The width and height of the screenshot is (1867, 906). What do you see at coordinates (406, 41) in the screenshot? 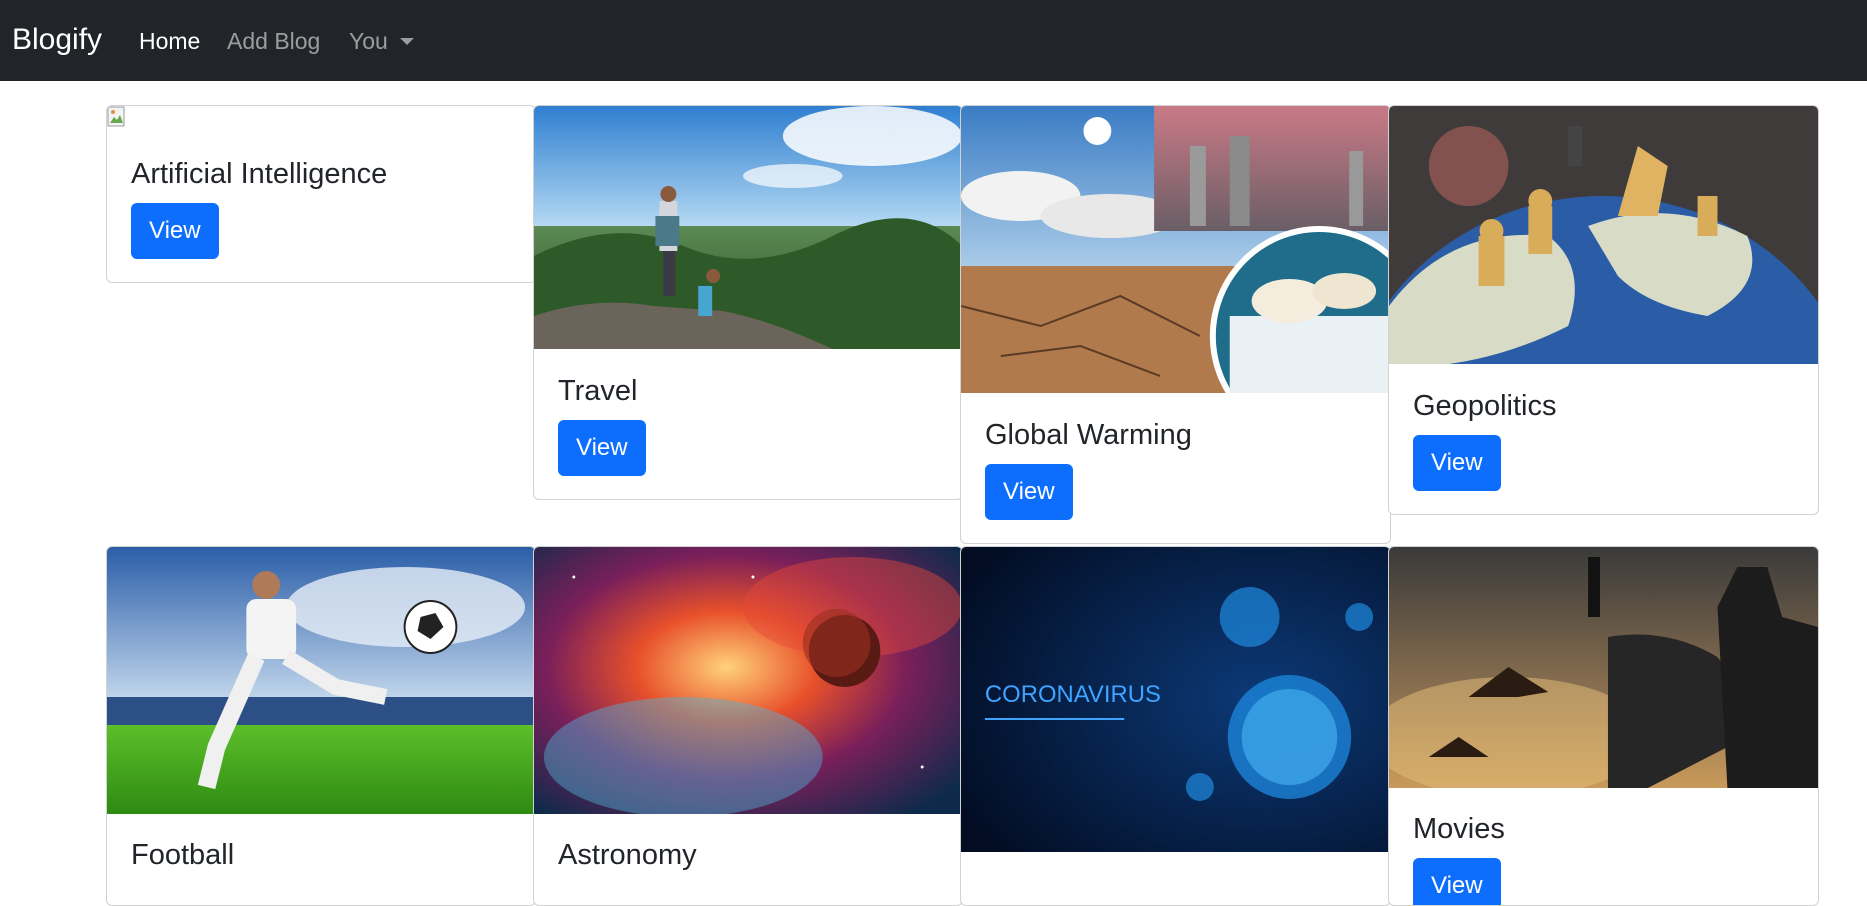
I see `caret-down-icon` at bounding box center [406, 41].